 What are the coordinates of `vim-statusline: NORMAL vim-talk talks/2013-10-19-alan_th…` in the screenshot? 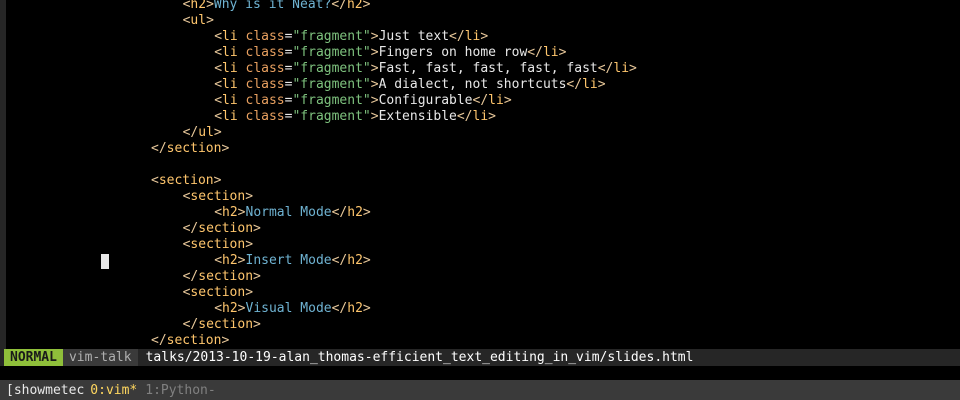 It's located at (480, 357).